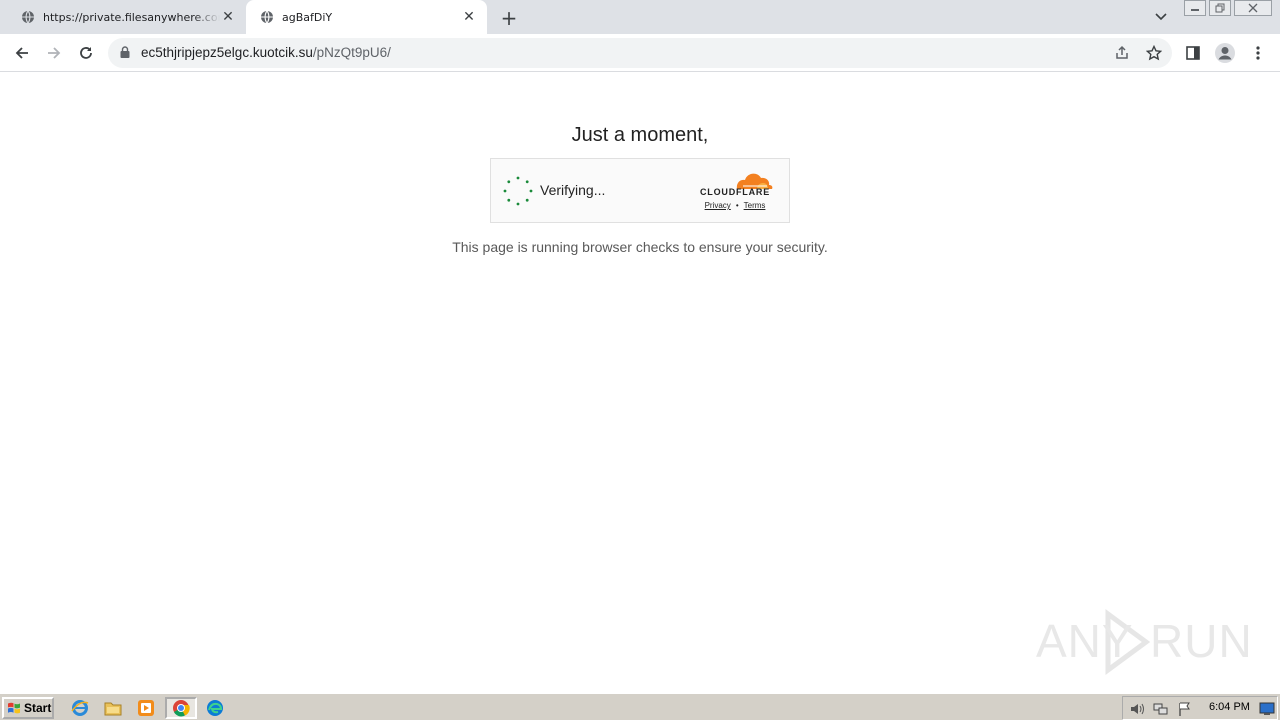 The height and width of the screenshot is (720, 1280). I want to click on close-icon, so click(1253, 8).